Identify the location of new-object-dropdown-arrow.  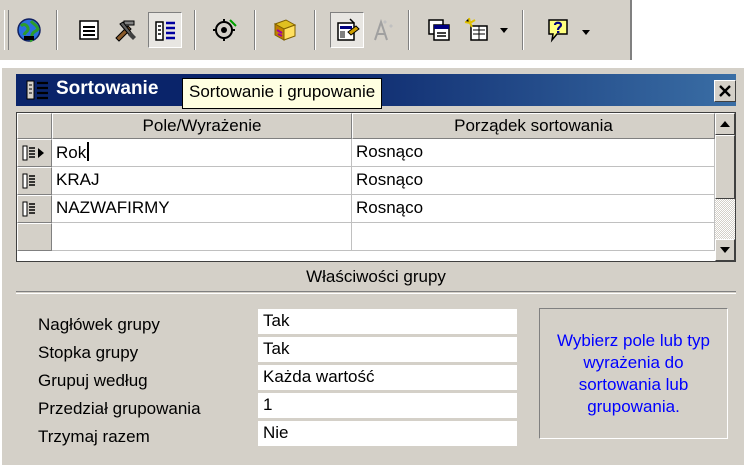
(504, 29).